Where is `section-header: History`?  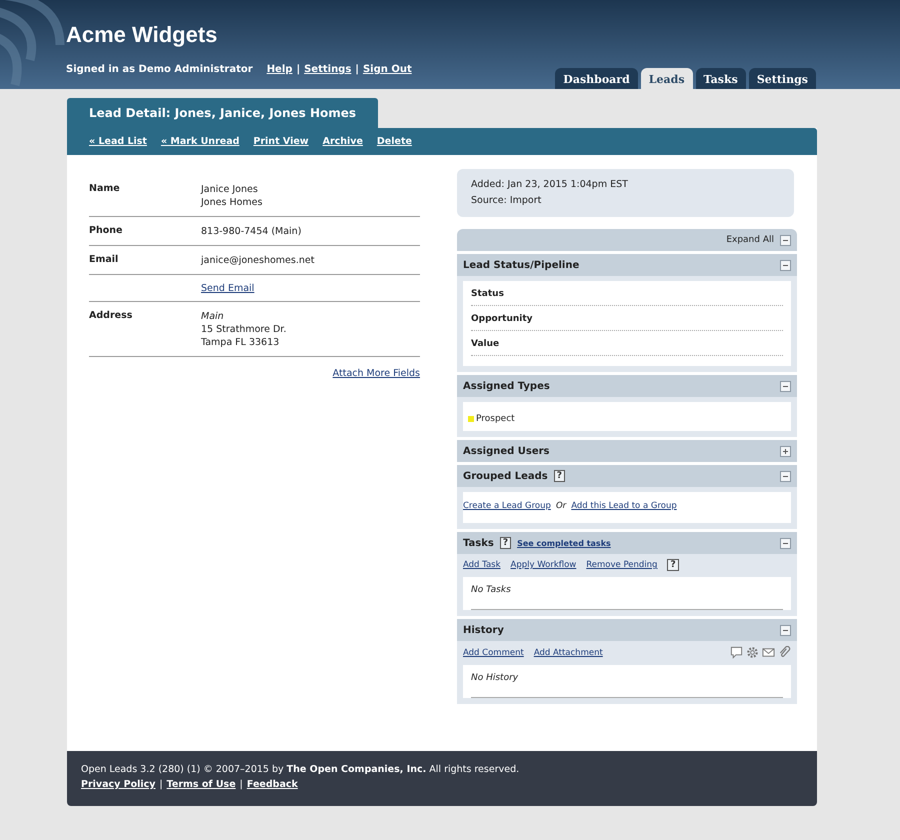
section-header: History is located at coordinates (627, 630).